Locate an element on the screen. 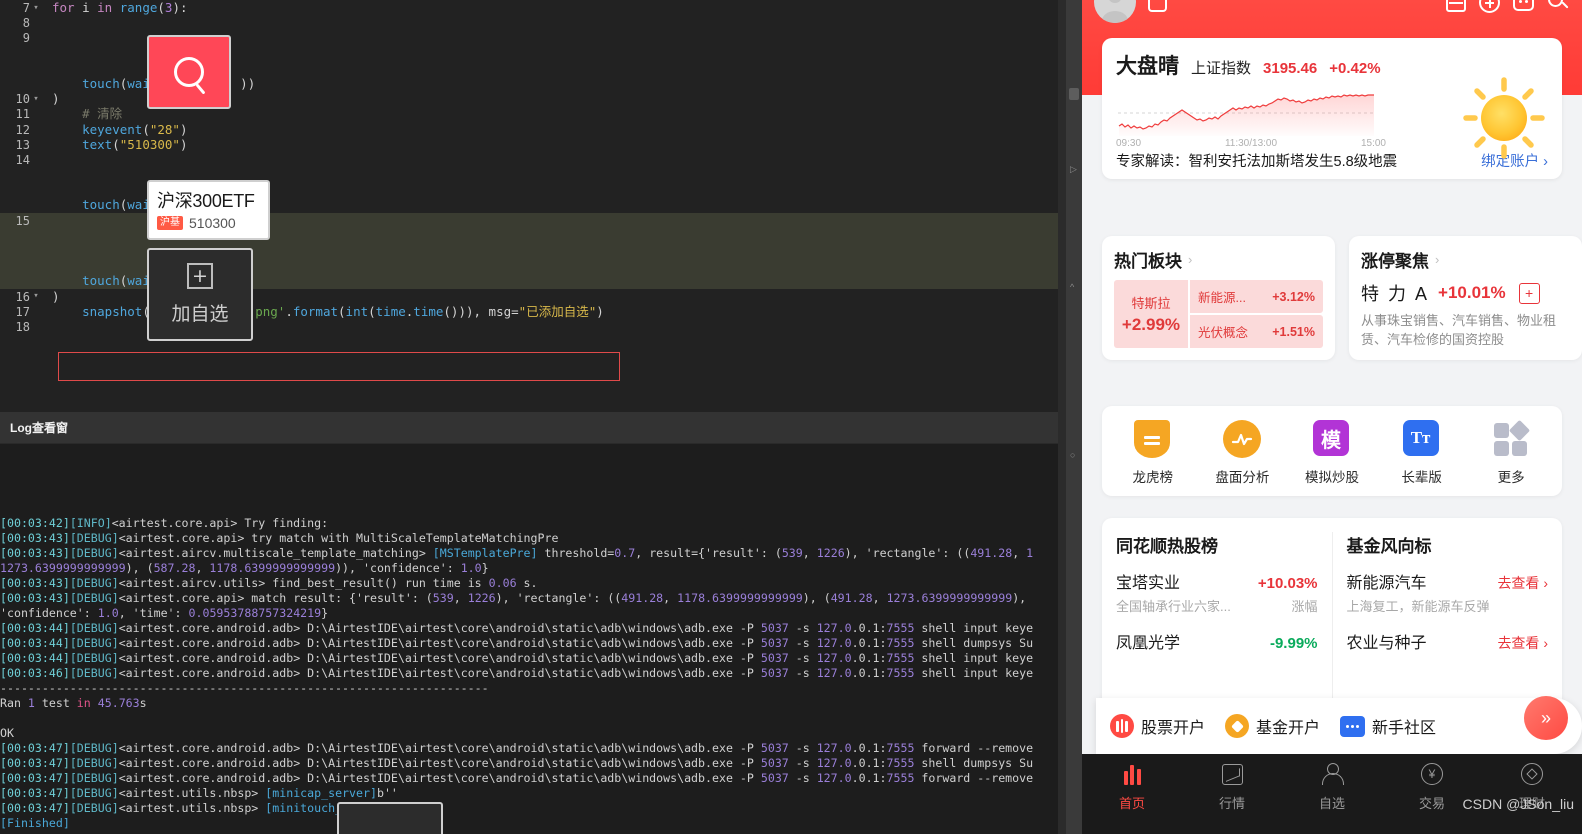 This screenshot has width=1582, height=834. fund-secondary-row: 上海复工，新能源车反弹 is located at coordinates (1448, 605).